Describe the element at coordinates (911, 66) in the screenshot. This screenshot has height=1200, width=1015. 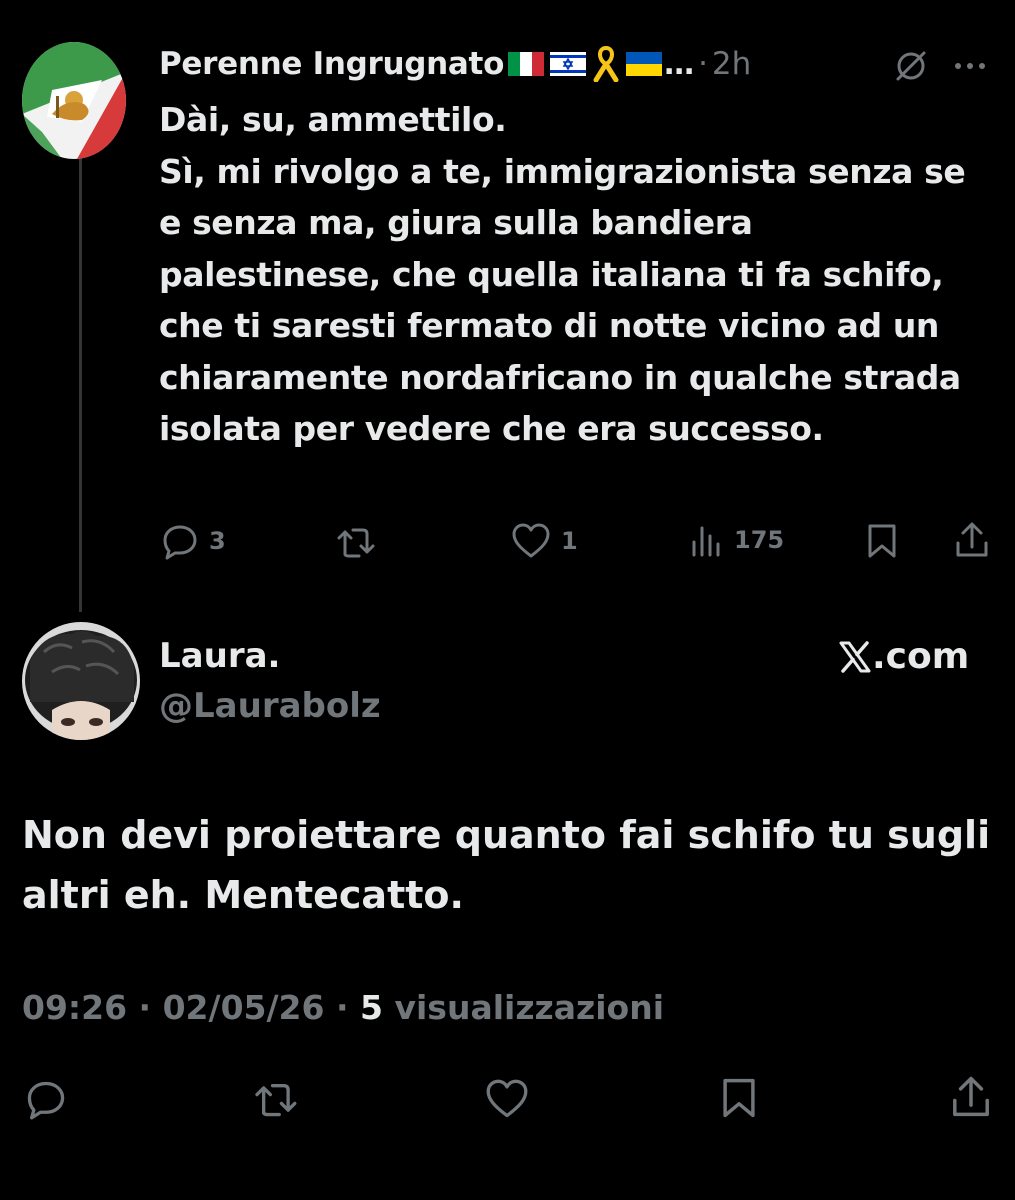
I see `grok-icon` at that location.